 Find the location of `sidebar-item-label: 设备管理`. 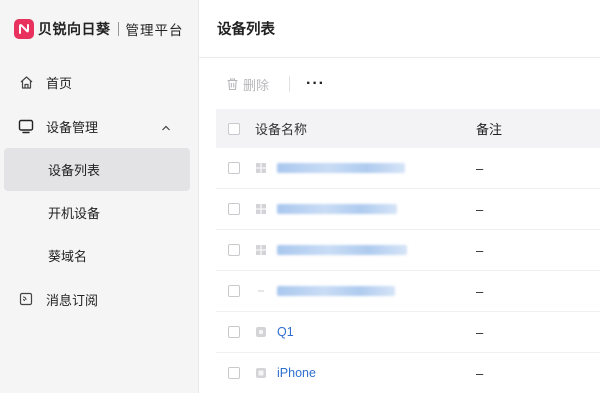

sidebar-item-label: 设备管理 is located at coordinates (72, 127).